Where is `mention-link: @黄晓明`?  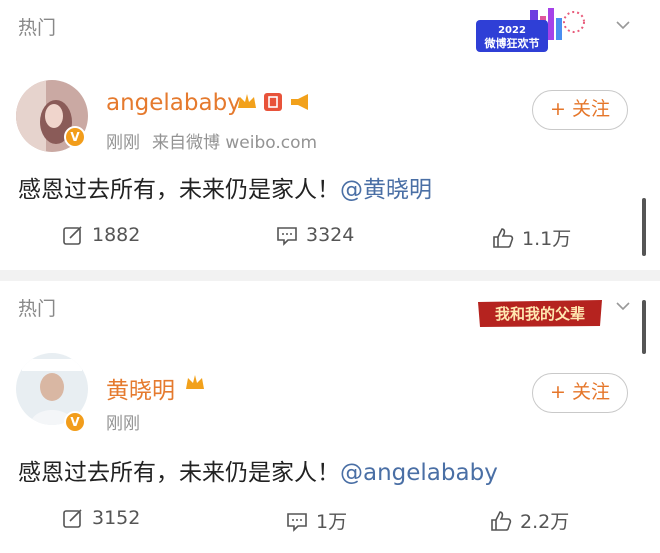 mention-link: @黄晓明 is located at coordinates (386, 190).